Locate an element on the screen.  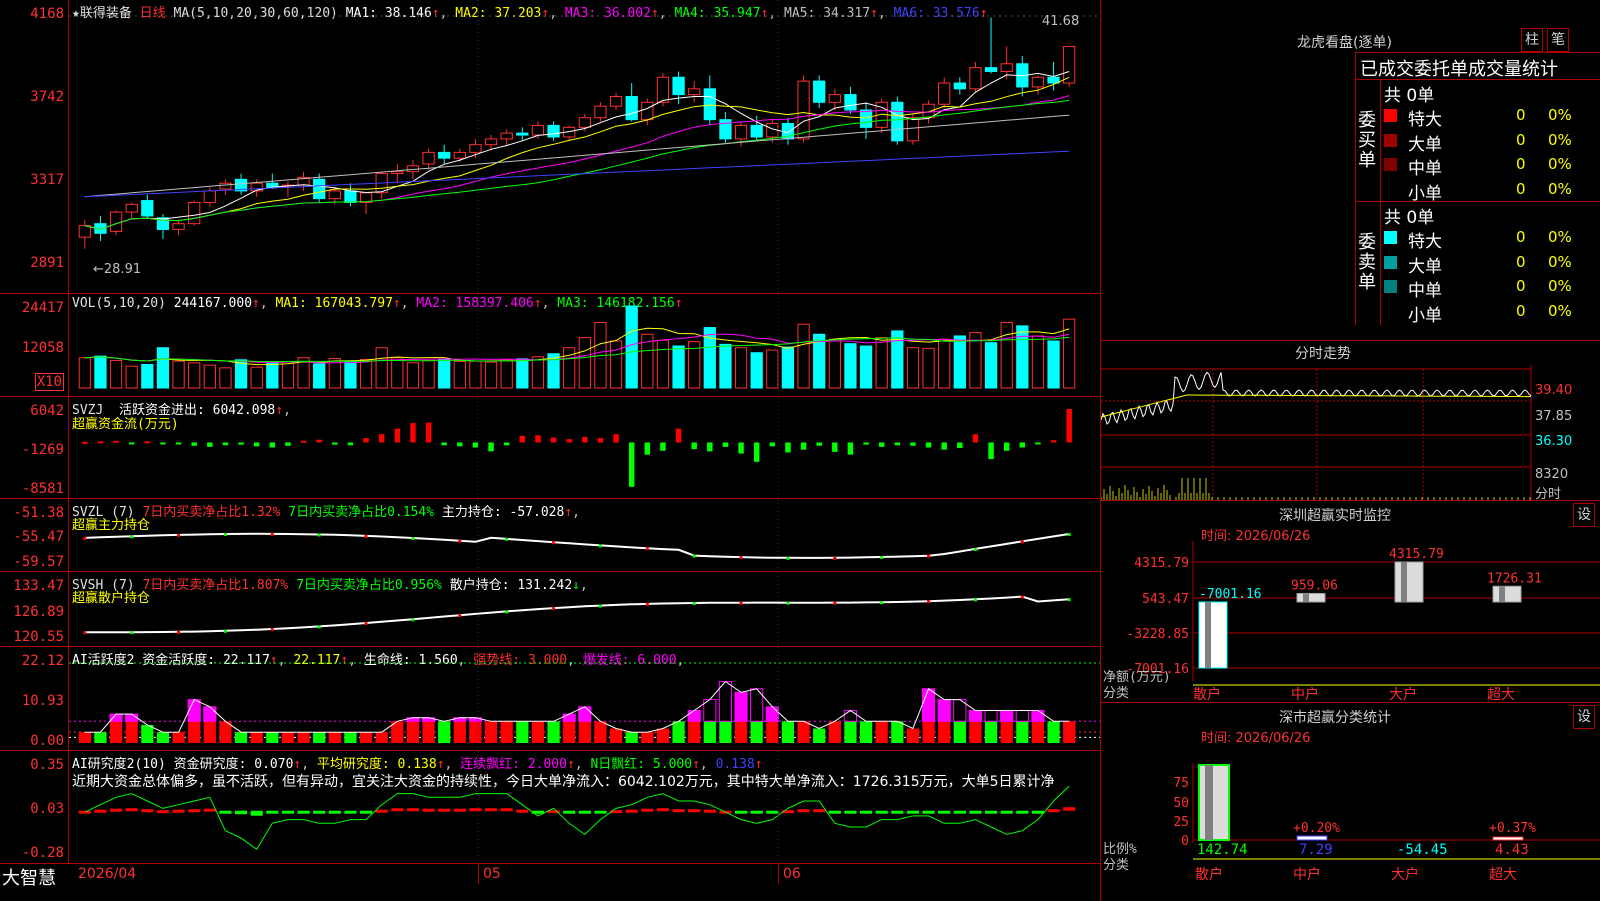
sz-monitor-value: 1726.31 is located at coordinates (1514, 578).